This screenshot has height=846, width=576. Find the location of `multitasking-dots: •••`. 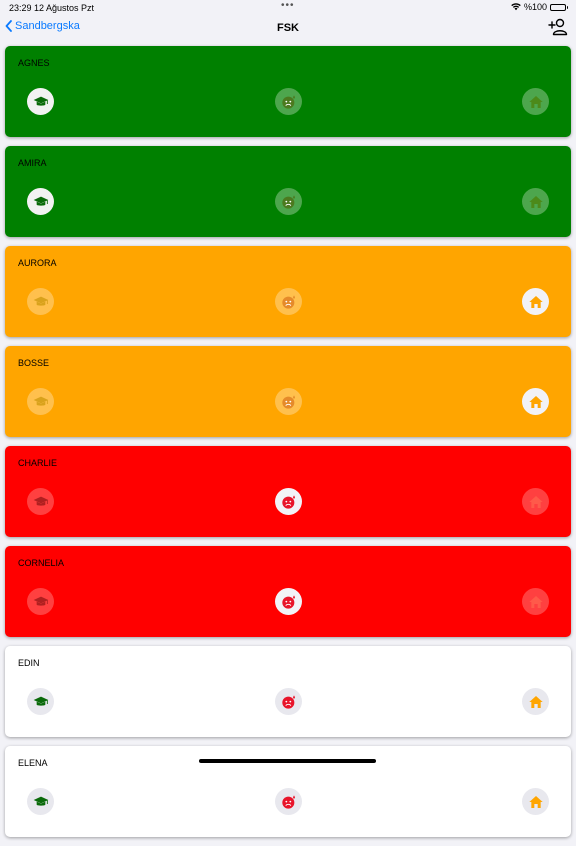

multitasking-dots: ••• is located at coordinates (288, 5).